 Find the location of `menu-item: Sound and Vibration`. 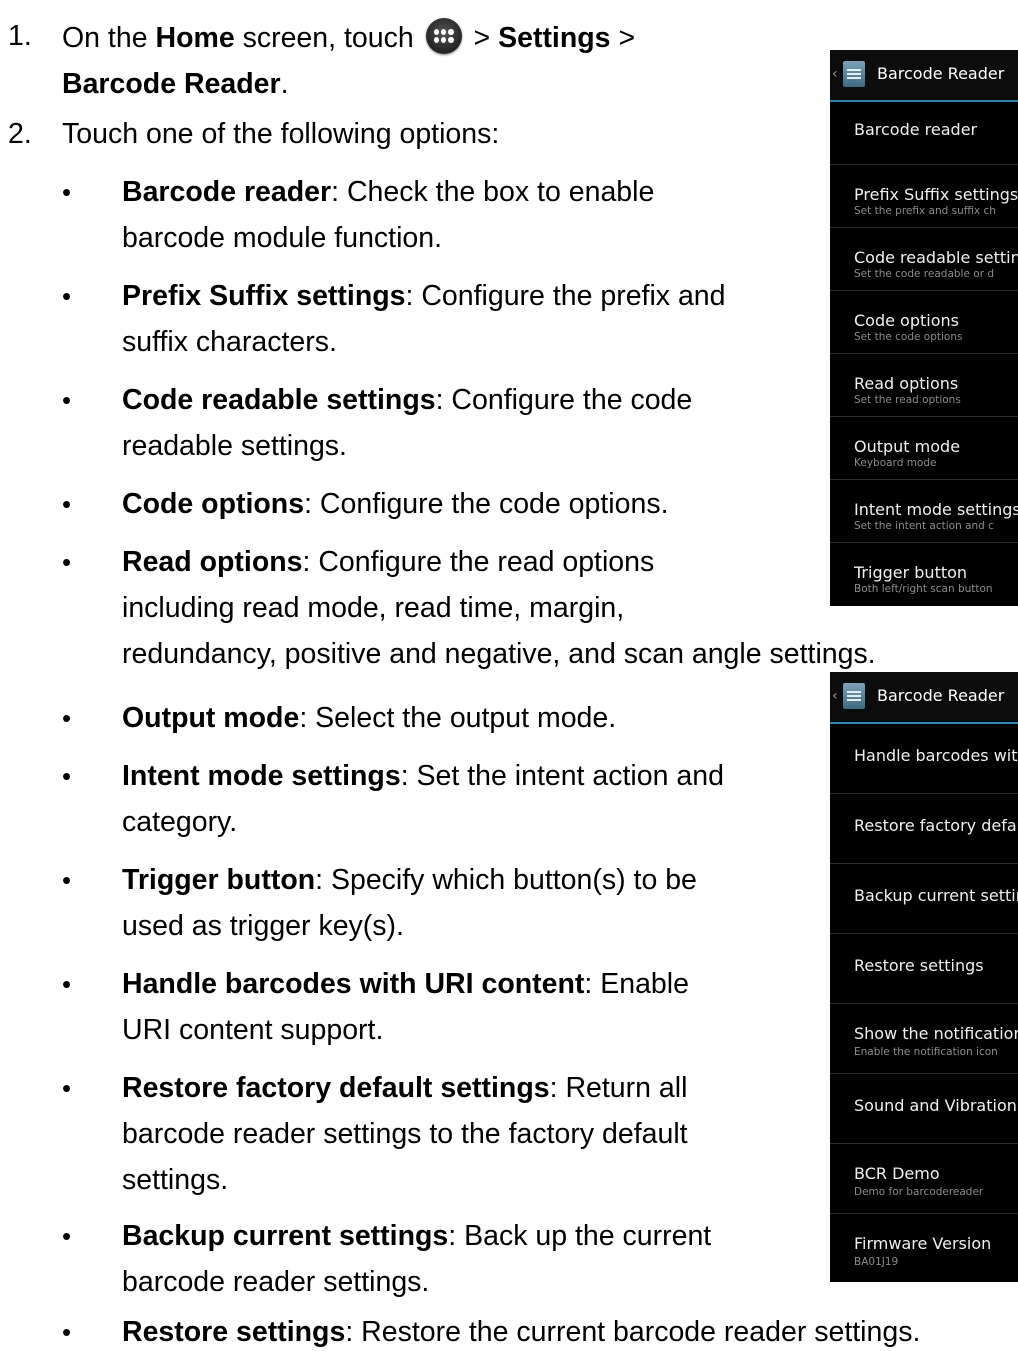

menu-item: Sound and Vibration is located at coordinates (924, 1109).